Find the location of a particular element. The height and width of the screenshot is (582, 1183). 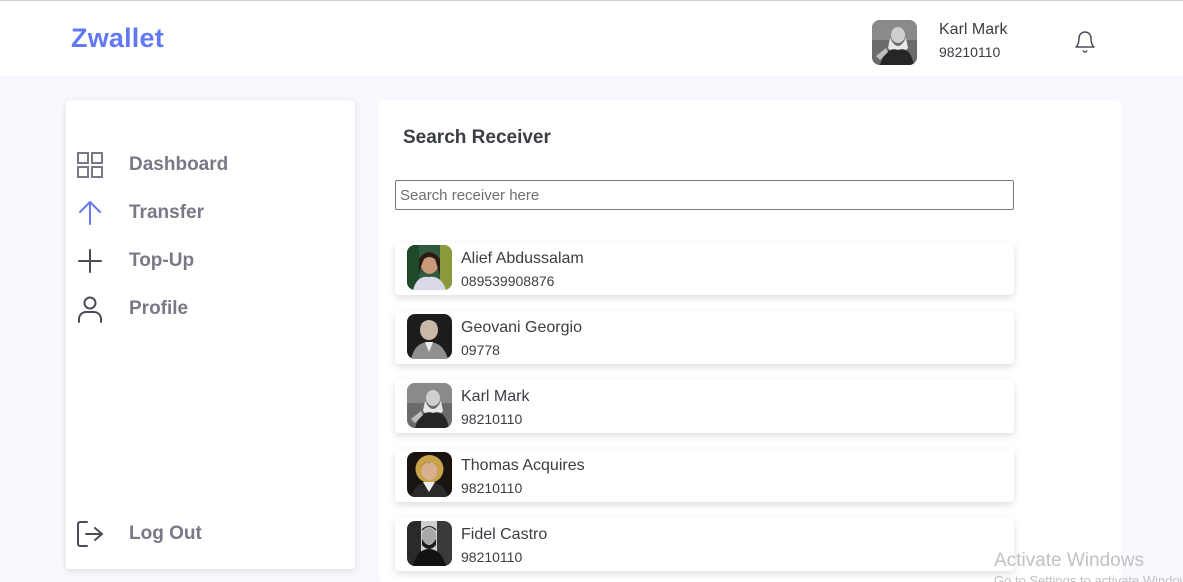

grid-icon is located at coordinates (90, 165).